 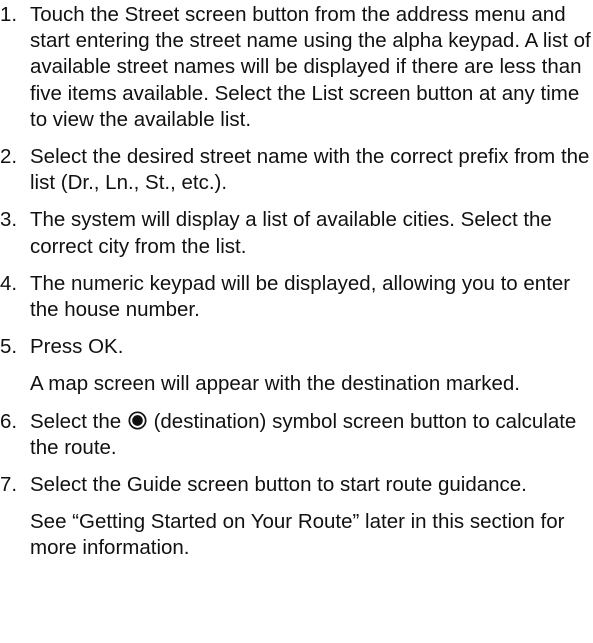 I want to click on step-number: 6., so click(x=9, y=421).